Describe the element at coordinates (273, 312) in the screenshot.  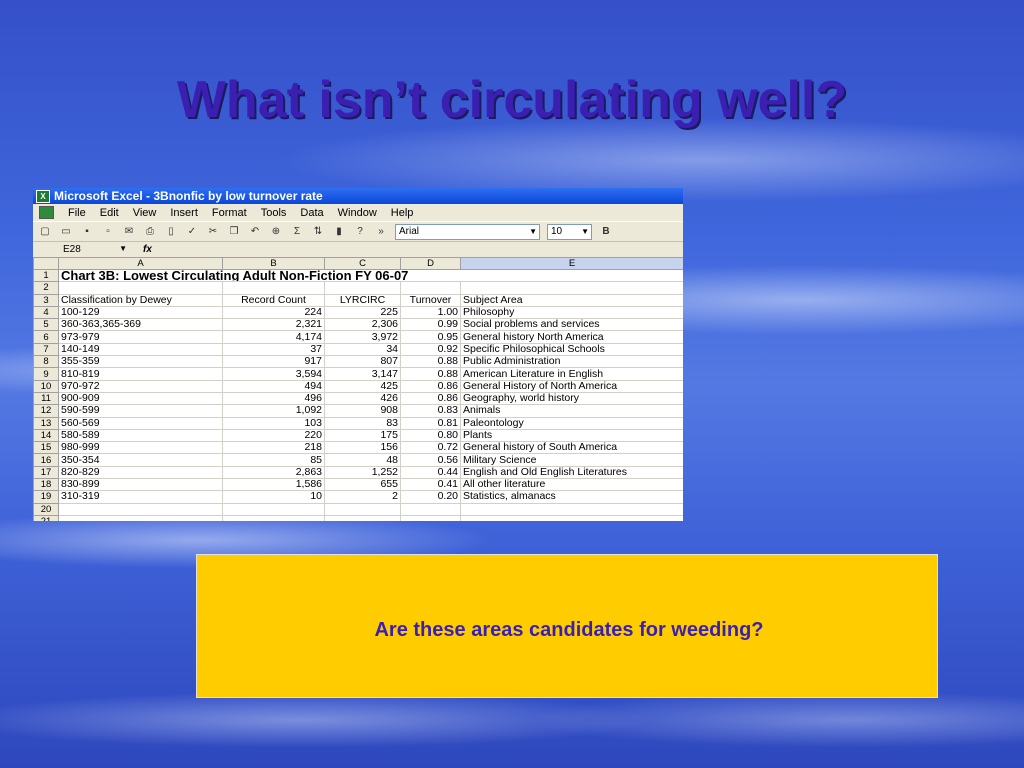
I see `cell: 224` at that location.